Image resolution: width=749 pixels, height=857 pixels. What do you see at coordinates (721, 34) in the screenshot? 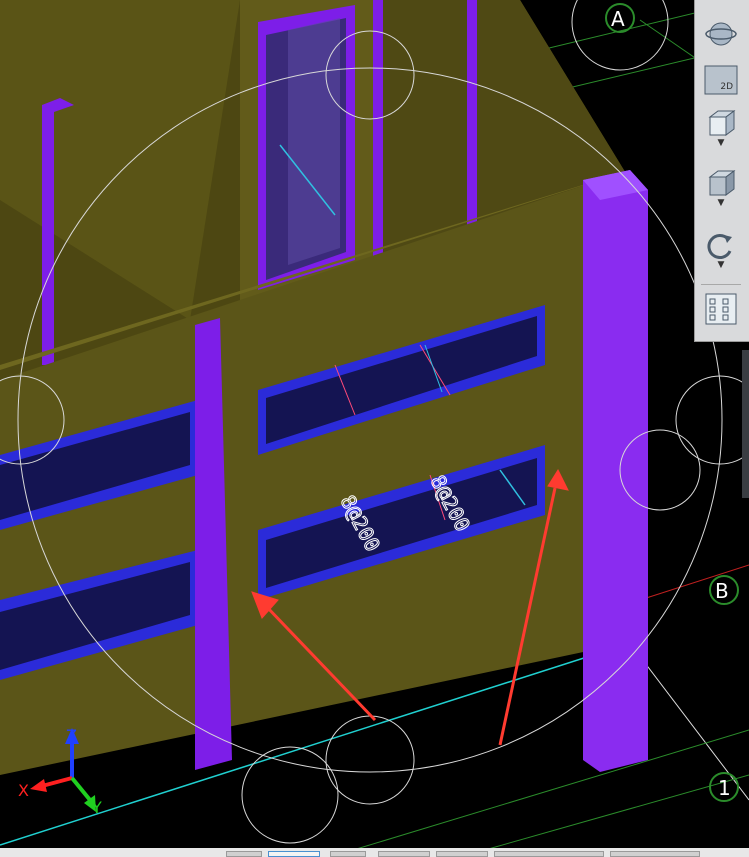
I see `steering-wheel-icon` at bounding box center [721, 34].